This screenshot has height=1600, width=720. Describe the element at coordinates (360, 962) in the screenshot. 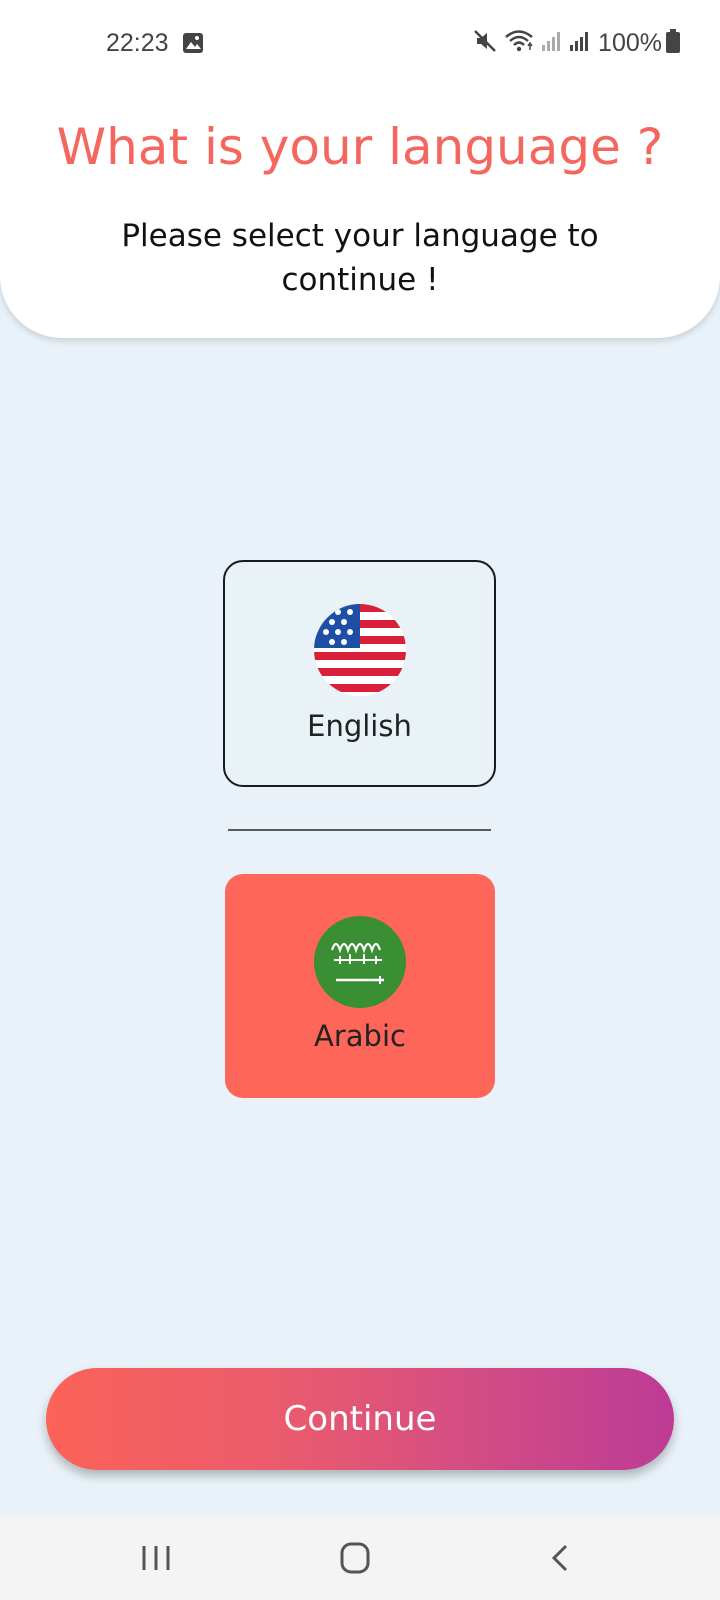

I see `saudi-flag-icon` at that location.